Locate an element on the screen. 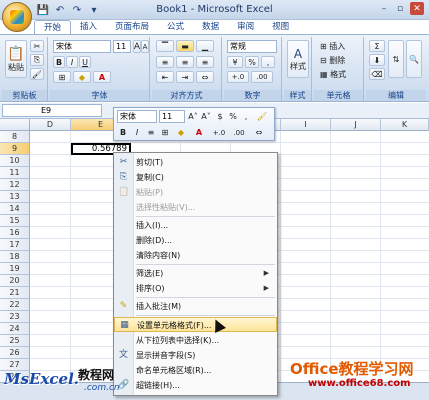 Image resolution: width=429 pixels, height=400 pixels. mini-shrink-font-button: A˅ is located at coordinates (206, 116).